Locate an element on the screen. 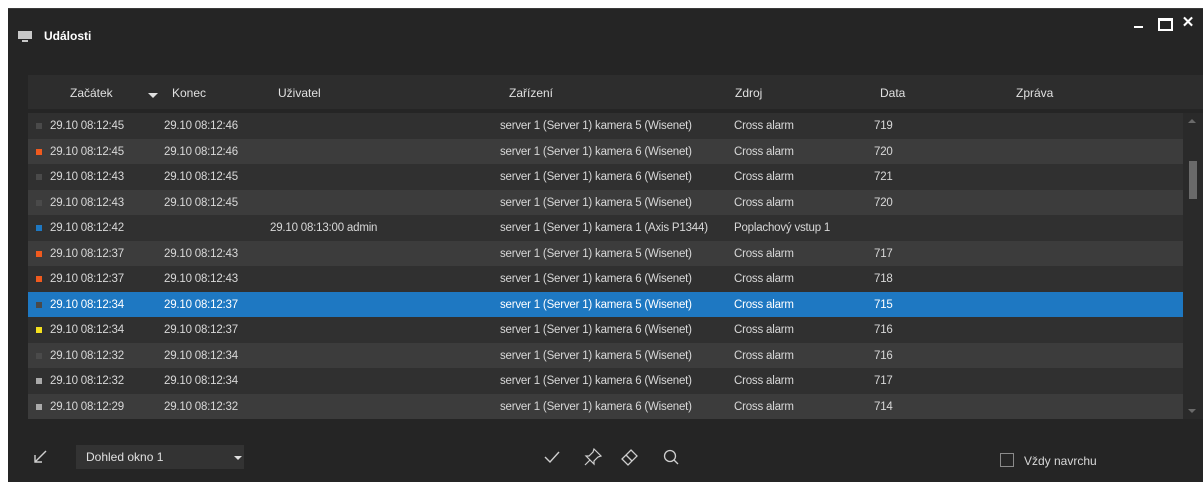  scroll-thumb is located at coordinates (1193, 180).